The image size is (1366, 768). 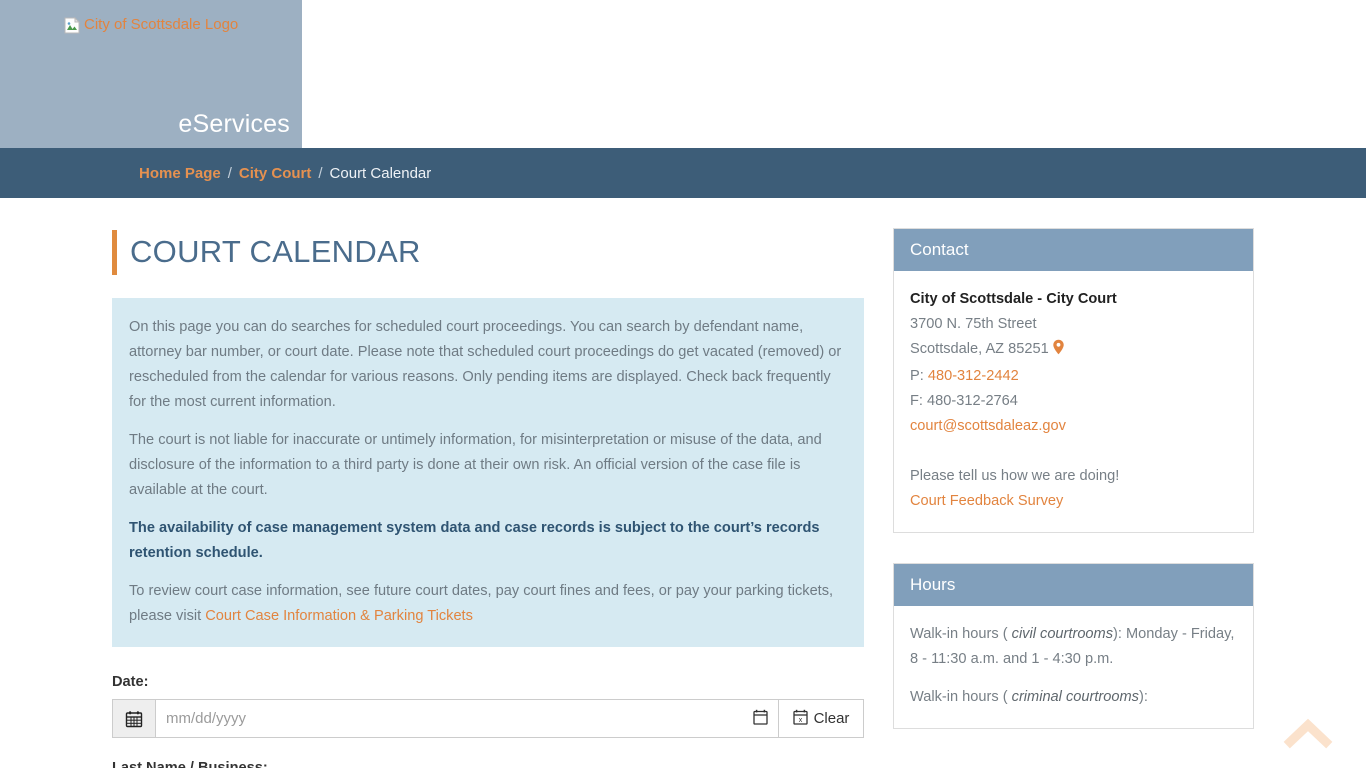 What do you see at coordinates (488, 764) in the screenshot?
I see `lastname-field-block: Last Name / Business:` at bounding box center [488, 764].